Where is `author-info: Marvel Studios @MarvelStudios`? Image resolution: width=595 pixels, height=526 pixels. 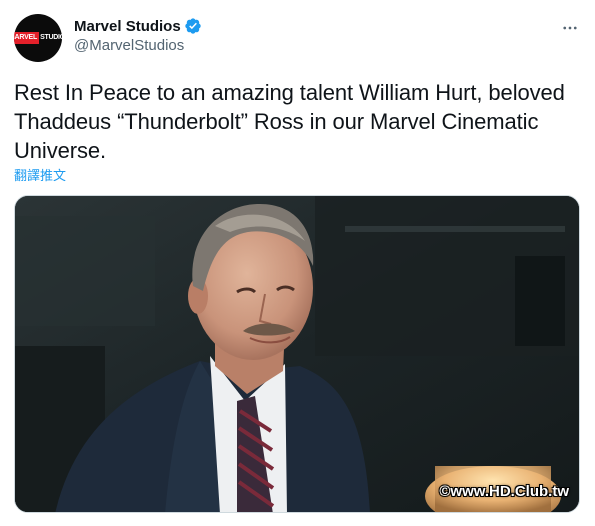
author-info: Marvel Studios @MarvelStudios is located at coordinates (138, 35).